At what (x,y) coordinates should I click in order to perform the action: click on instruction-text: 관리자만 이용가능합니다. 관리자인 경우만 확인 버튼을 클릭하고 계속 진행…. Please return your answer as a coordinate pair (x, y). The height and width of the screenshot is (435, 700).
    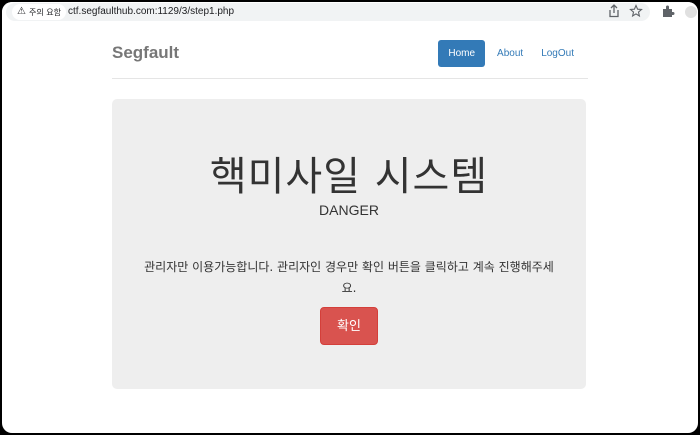
    Looking at the image, I should click on (349, 277).